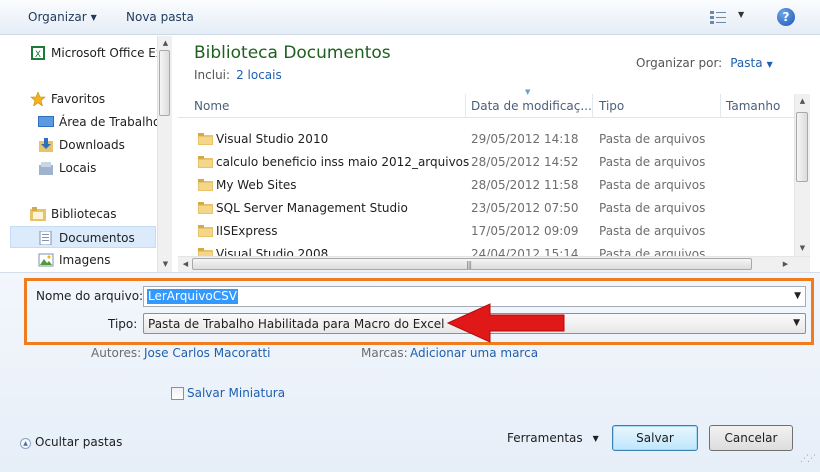 The image size is (820, 472). I want to click on tools-button: Ferramentas ▼, so click(553, 438).